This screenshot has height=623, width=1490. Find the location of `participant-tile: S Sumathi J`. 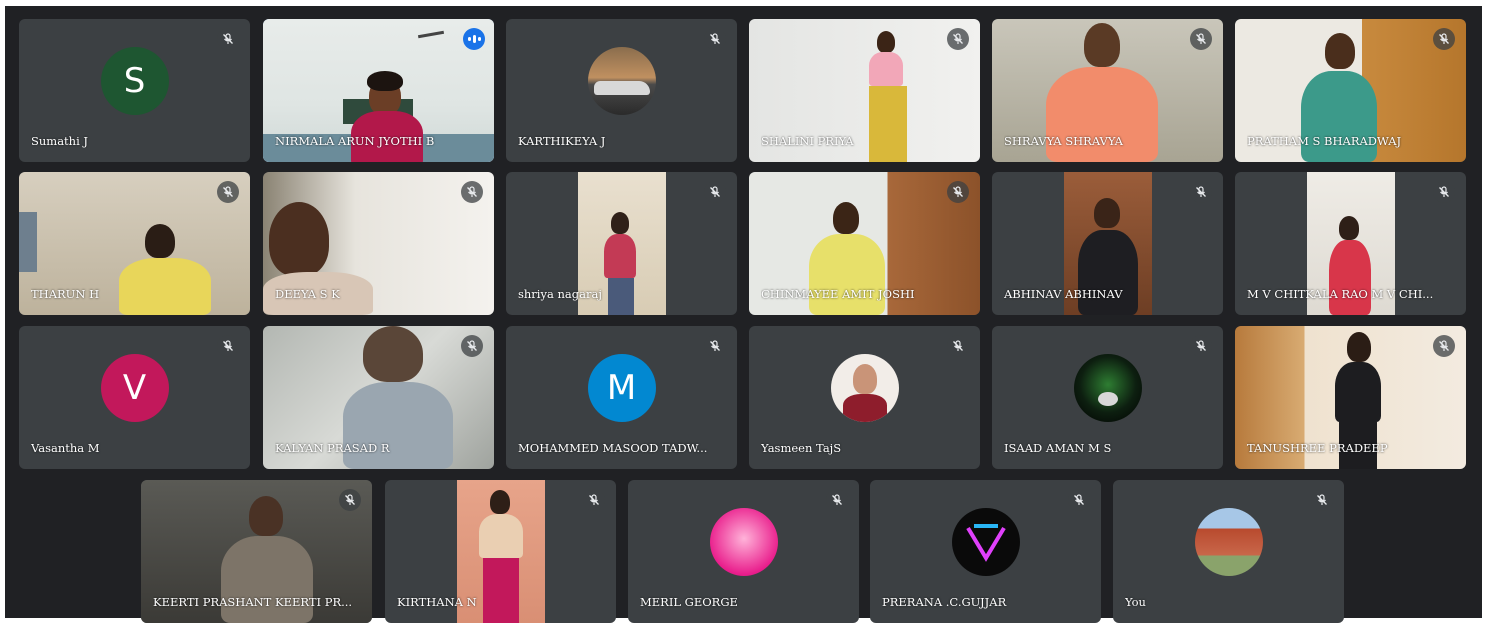

participant-tile: S Sumathi J is located at coordinates (134, 90).